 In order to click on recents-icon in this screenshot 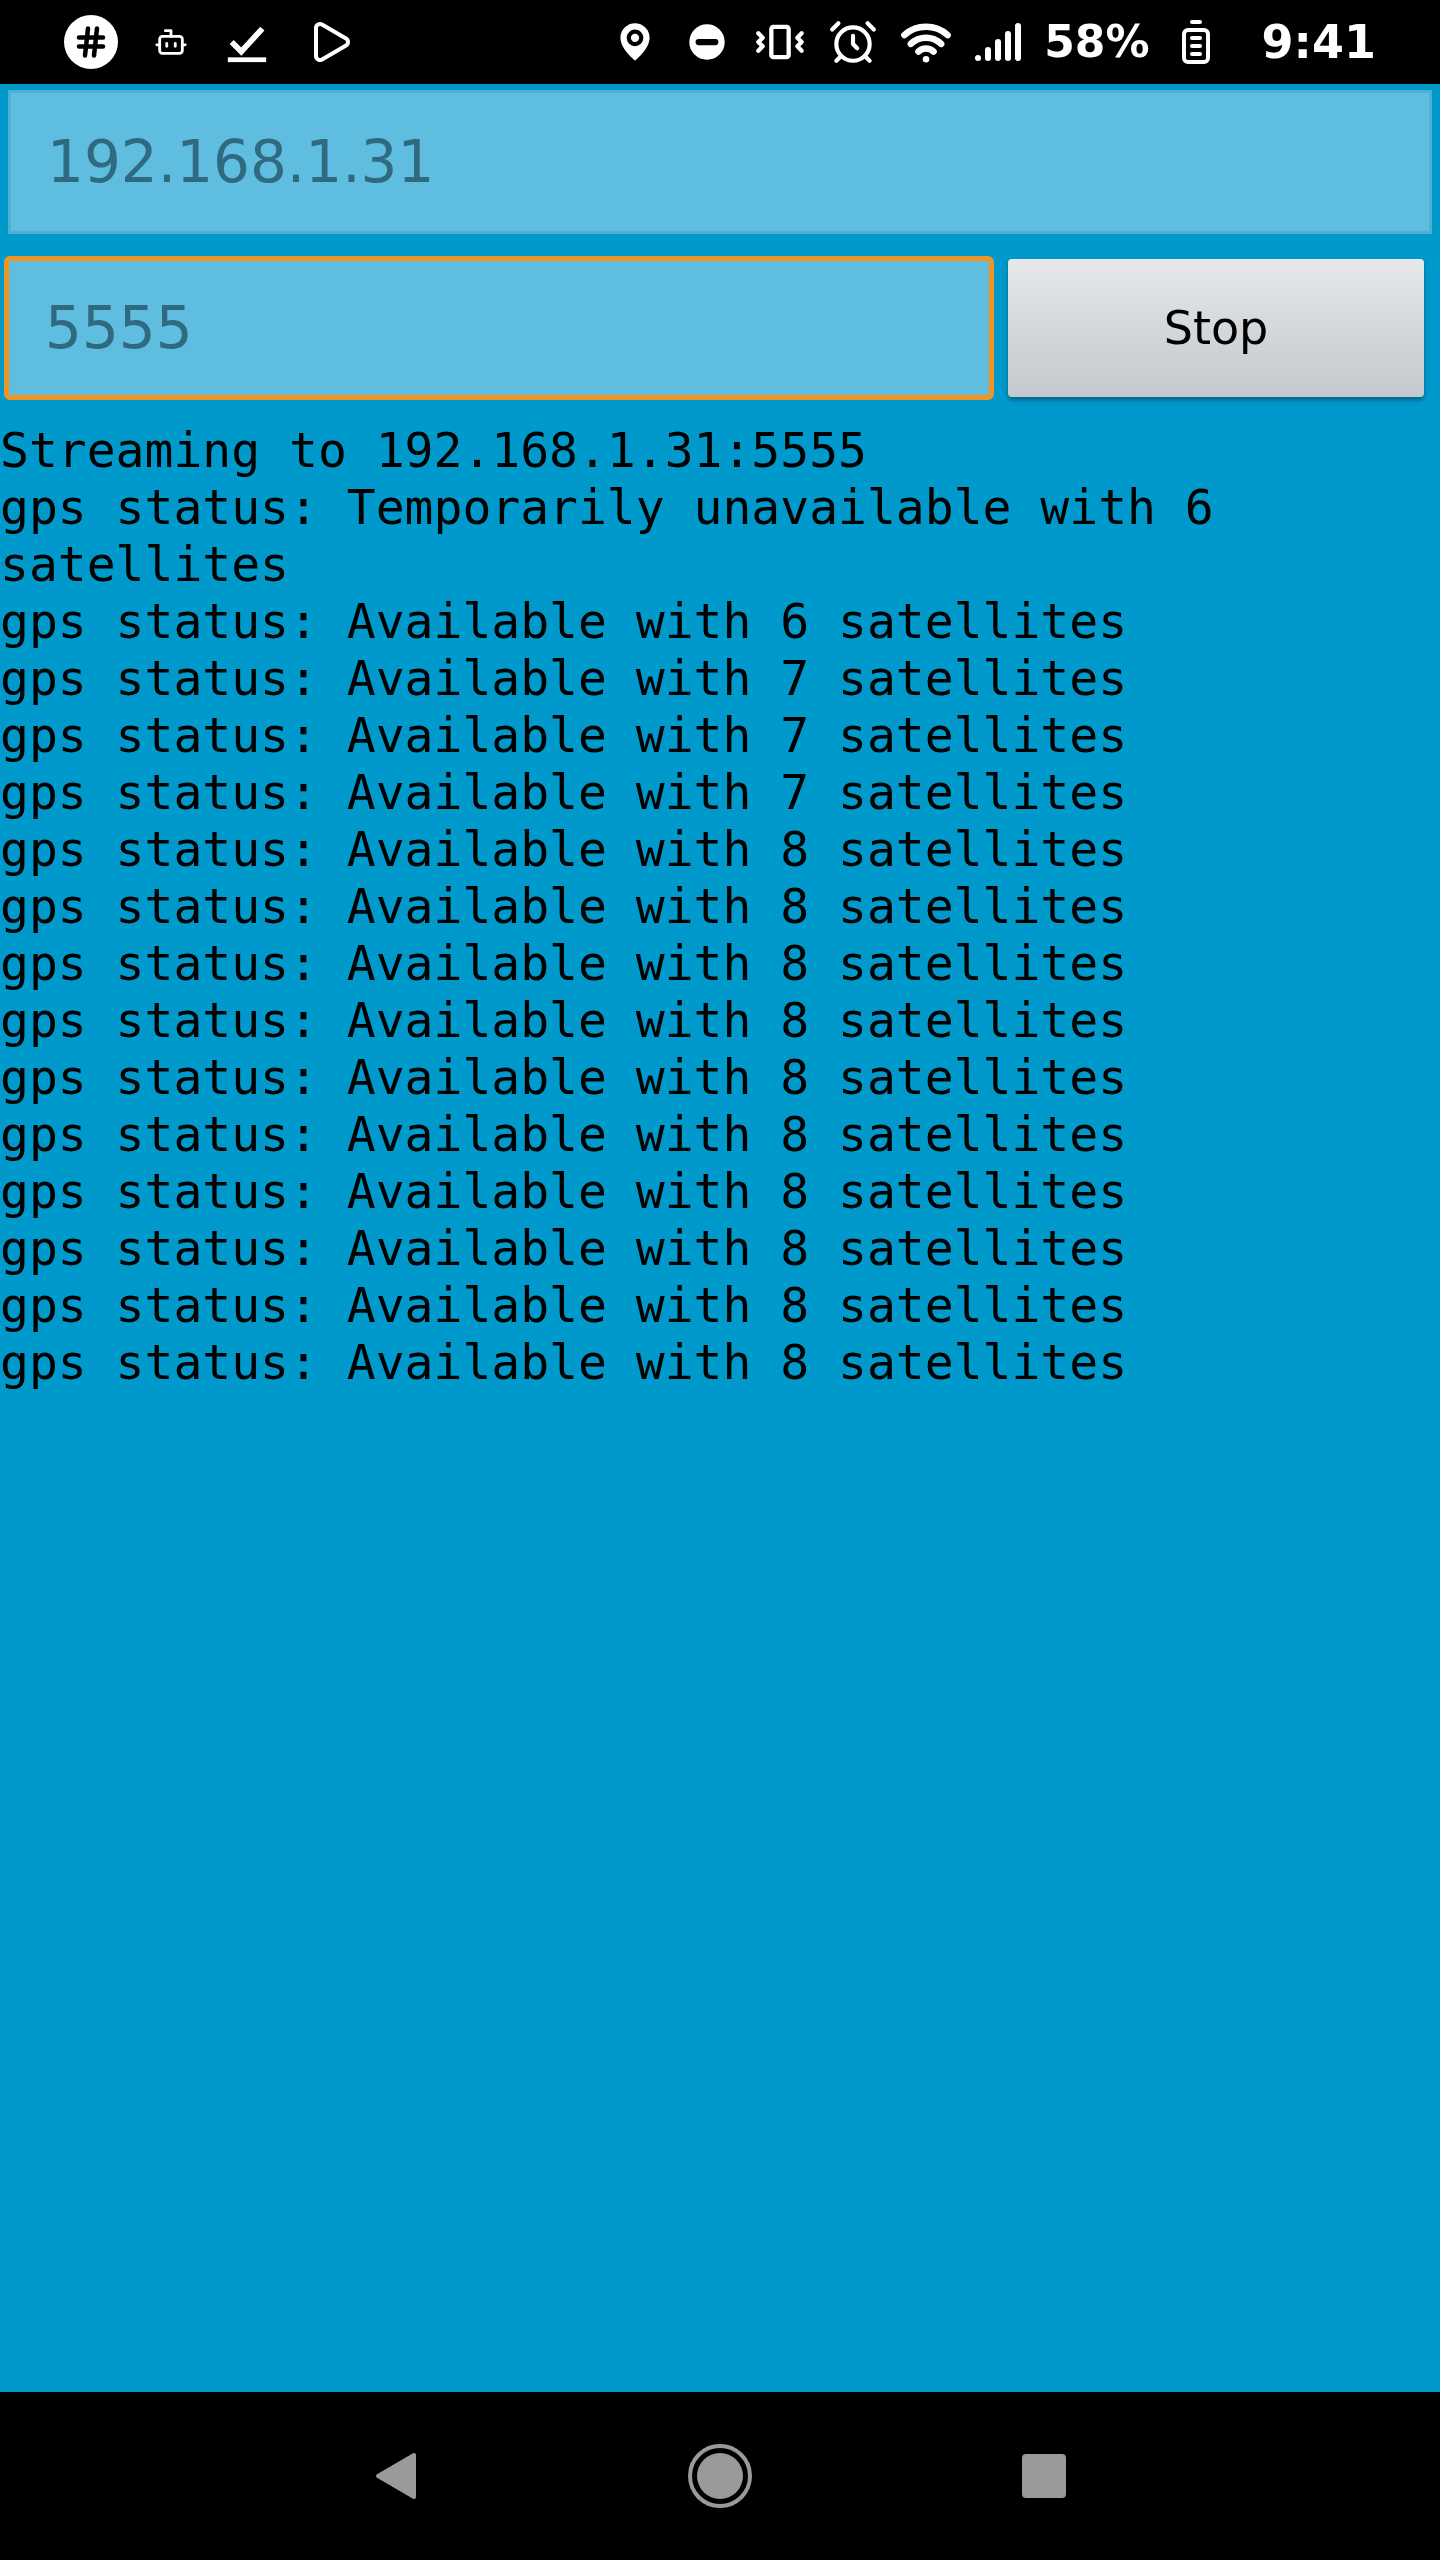, I will do `click(1043, 2476)`.